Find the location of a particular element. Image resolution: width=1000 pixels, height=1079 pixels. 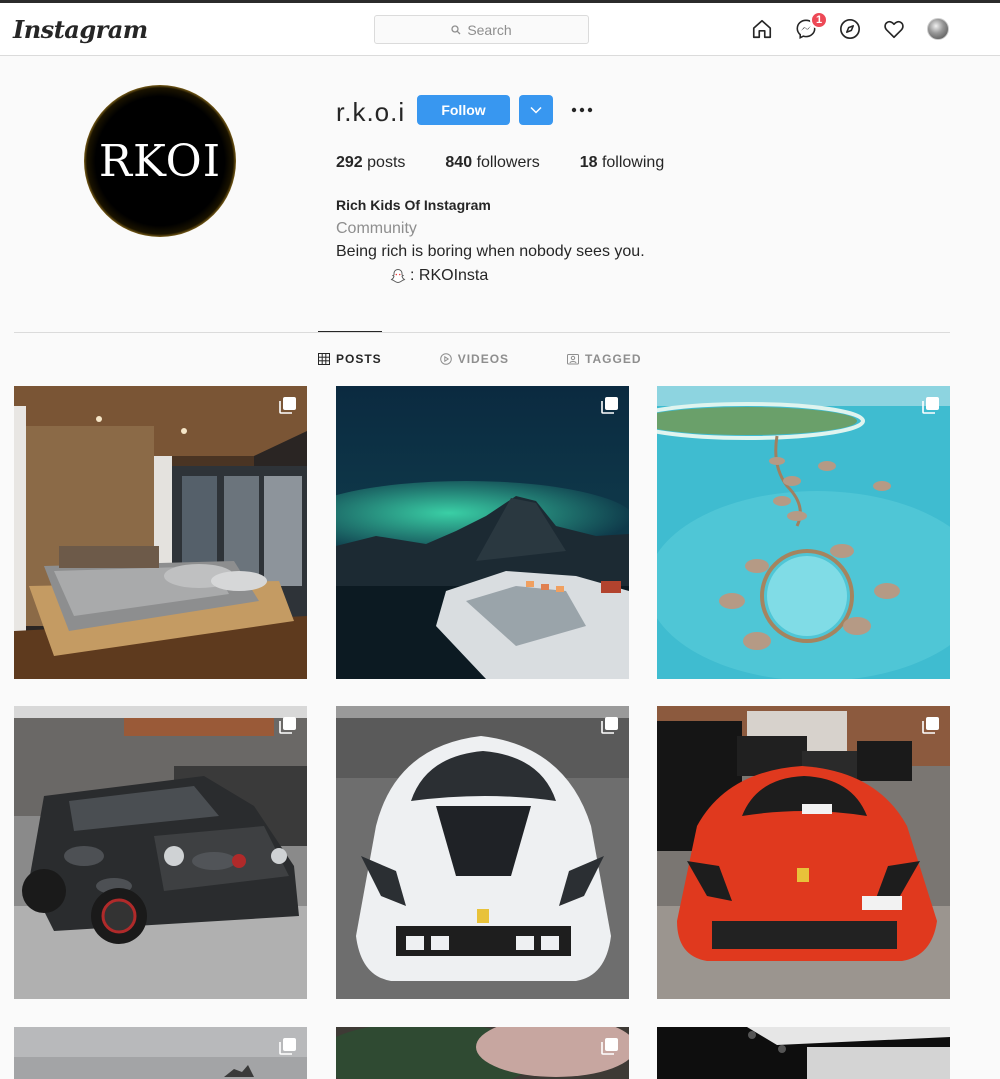

post-image-red-ferrari is located at coordinates (803, 852).